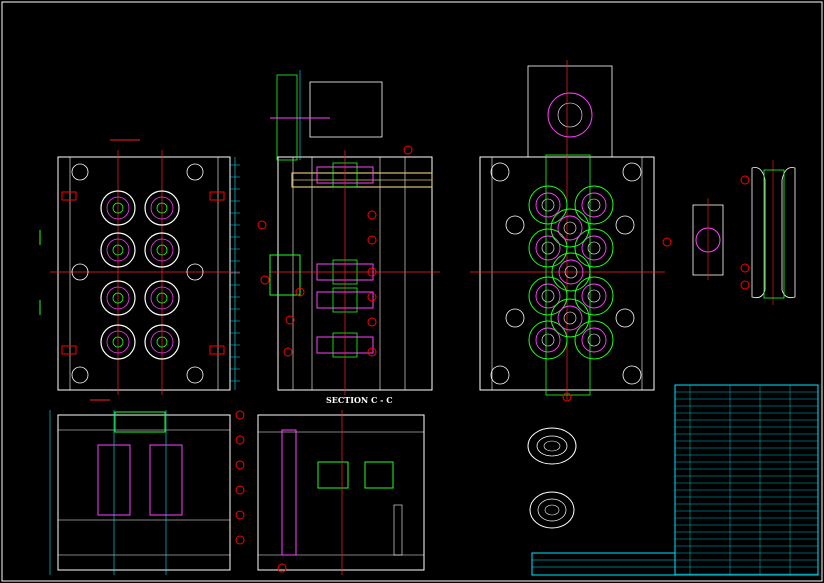 This screenshot has height=583, width=824. I want to click on part-isometric, so click(552, 478).